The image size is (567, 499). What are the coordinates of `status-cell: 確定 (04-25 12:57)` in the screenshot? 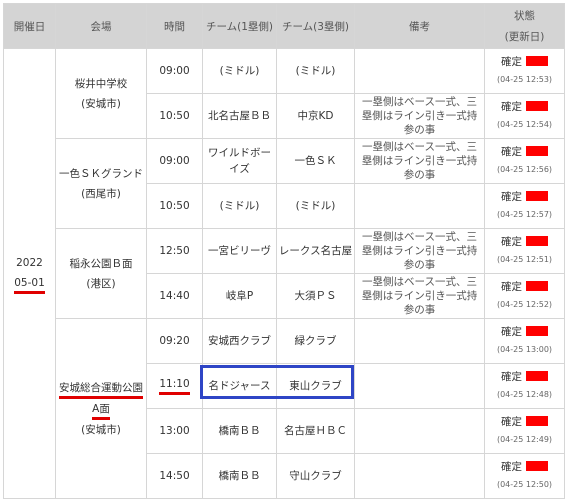 It's located at (524, 206).